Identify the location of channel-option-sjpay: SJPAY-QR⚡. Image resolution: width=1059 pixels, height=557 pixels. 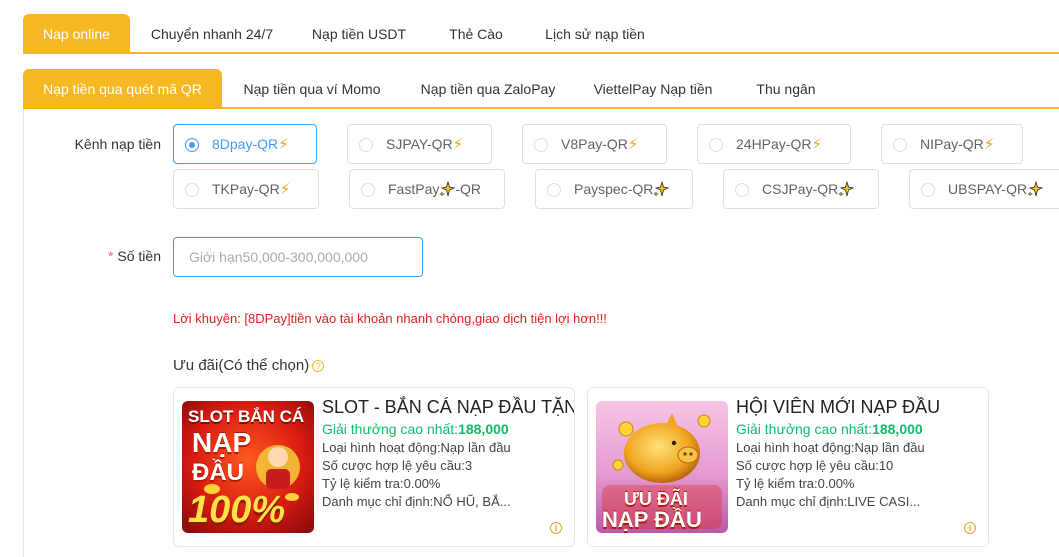
(419, 144).